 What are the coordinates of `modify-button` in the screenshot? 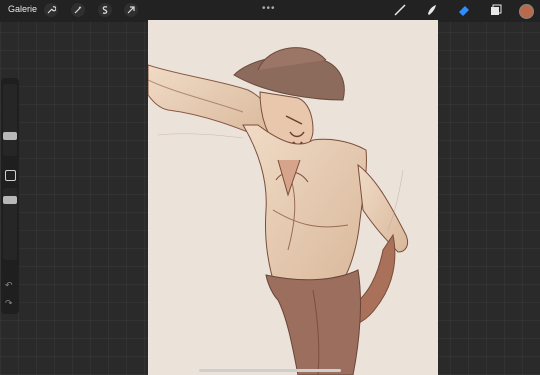 It's located at (10, 175).